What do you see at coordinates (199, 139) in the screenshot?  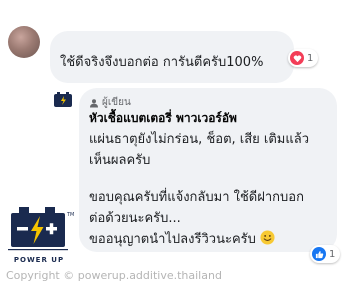 I see `reply-line: แผ่นธาตุยังไม่กร่อน, ช็อต, เสีย เติมแล้ว` at bounding box center [199, 139].